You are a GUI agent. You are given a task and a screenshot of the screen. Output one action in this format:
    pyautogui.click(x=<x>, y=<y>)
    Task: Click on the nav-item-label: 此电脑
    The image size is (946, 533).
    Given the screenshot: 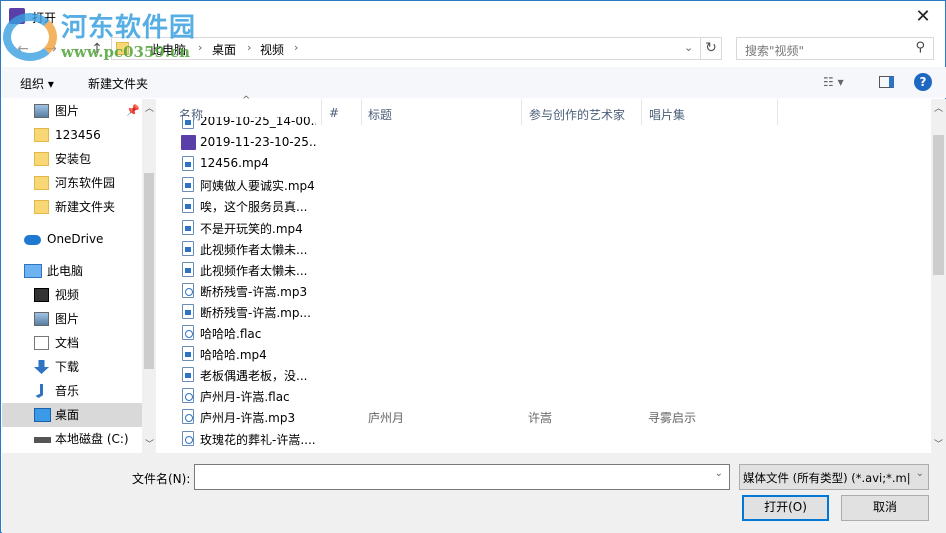 What is the action you would take?
    pyautogui.click(x=65, y=271)
    